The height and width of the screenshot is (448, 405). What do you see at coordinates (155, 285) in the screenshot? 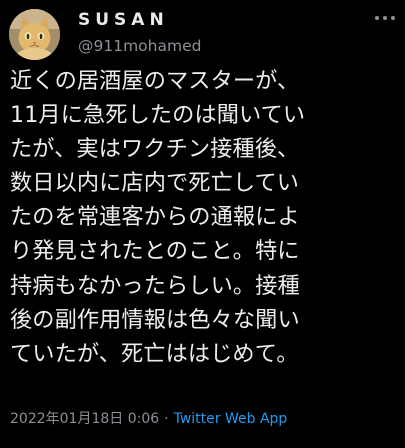
I see `tweet-text-line: 持病もなかったらしい。接種` at bounding box center [155, 285].